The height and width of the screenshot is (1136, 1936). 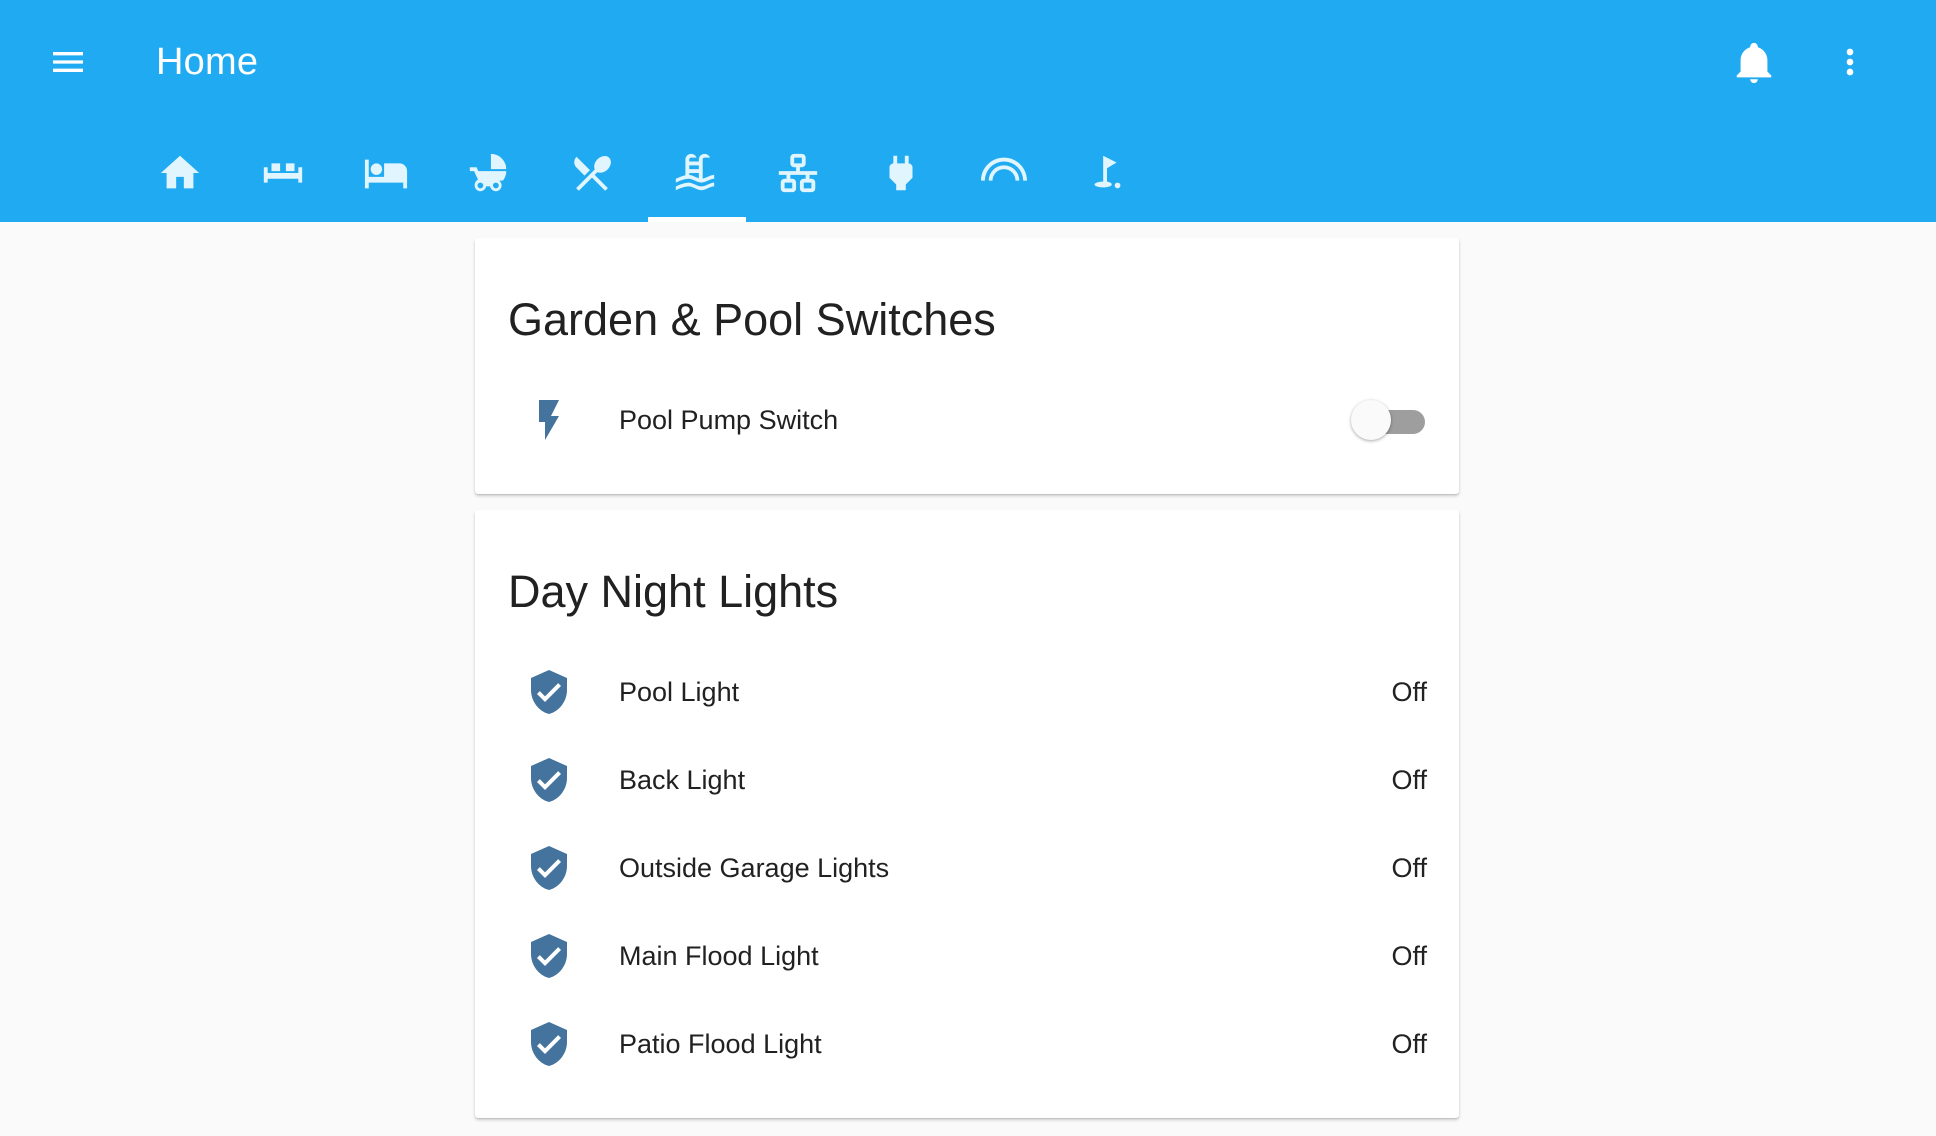 What do you see at coordinates (719, 956) in the screenshot?
I see `entity-name: Main Flood Light` at bounding box center [719, 956].